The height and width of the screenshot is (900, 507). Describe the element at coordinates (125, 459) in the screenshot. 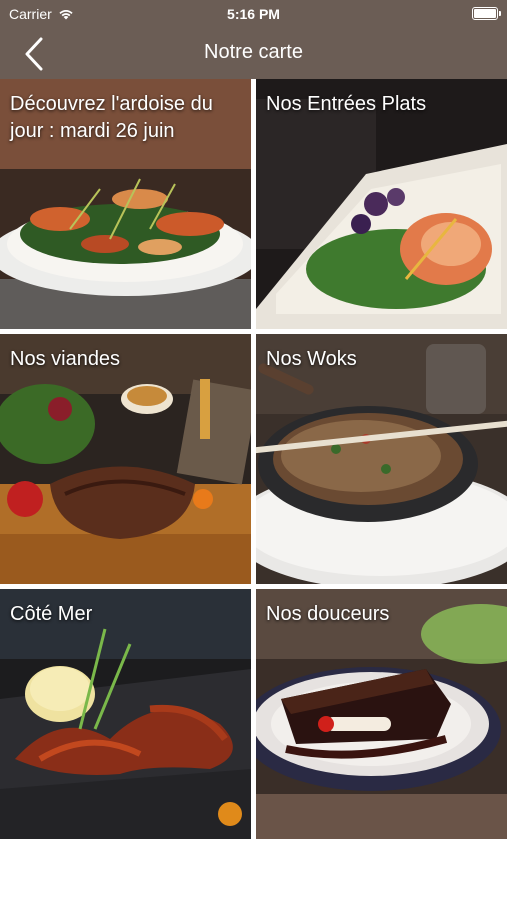

I see `menu-tile-viandes: Nos viandes` at that location.